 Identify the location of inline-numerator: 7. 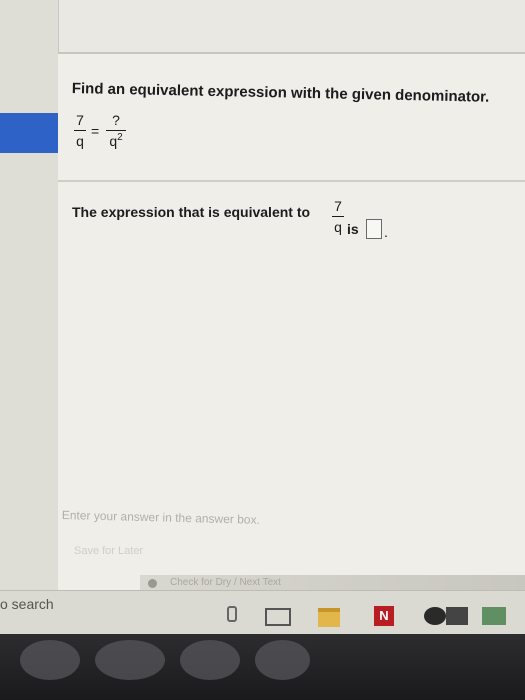
(338, 206).